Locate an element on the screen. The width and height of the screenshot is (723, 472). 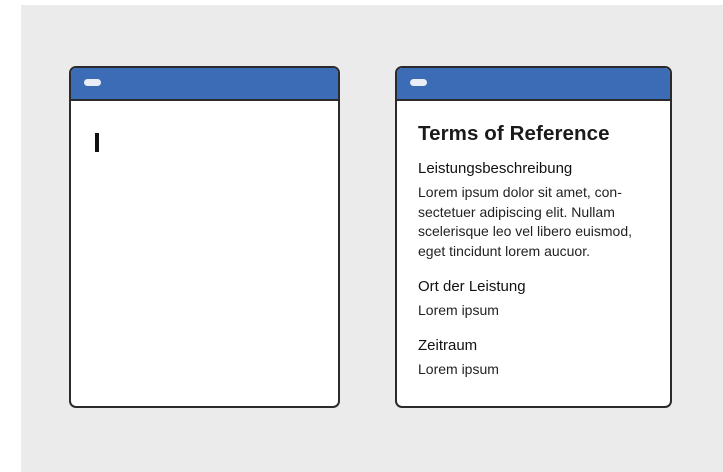
section-heading: Zeitraum is located at coordinates (448, 345).